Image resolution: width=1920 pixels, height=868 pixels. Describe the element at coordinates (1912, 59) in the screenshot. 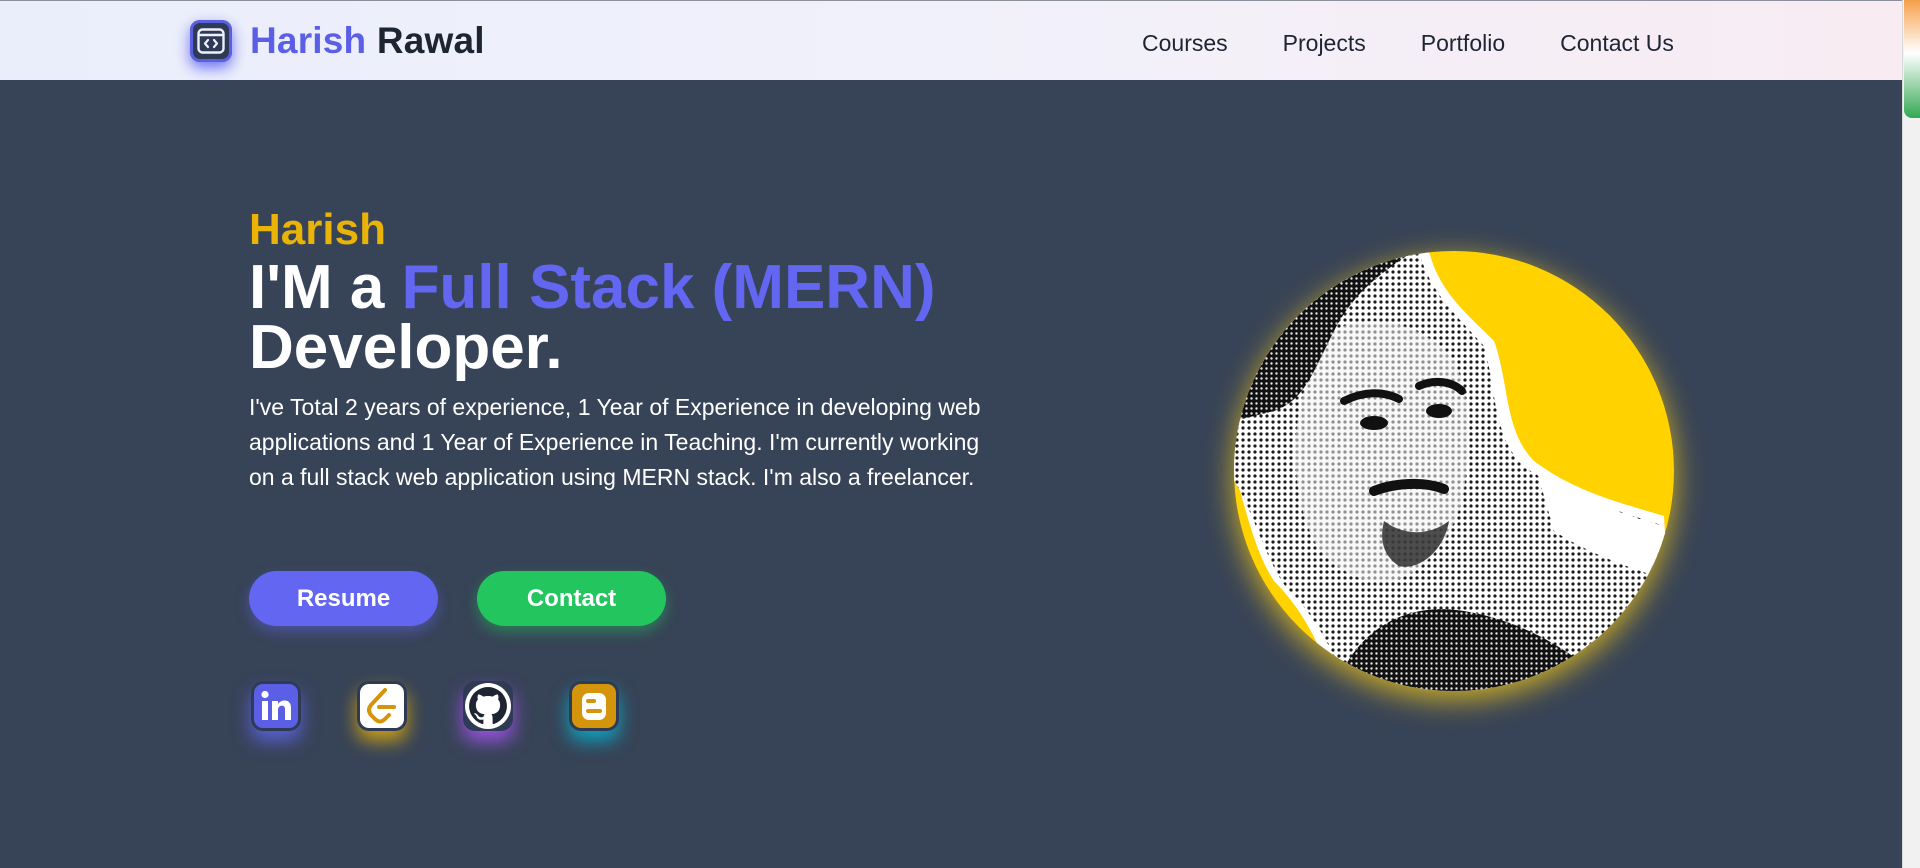

I see `scrollbar-thumb` at that location.